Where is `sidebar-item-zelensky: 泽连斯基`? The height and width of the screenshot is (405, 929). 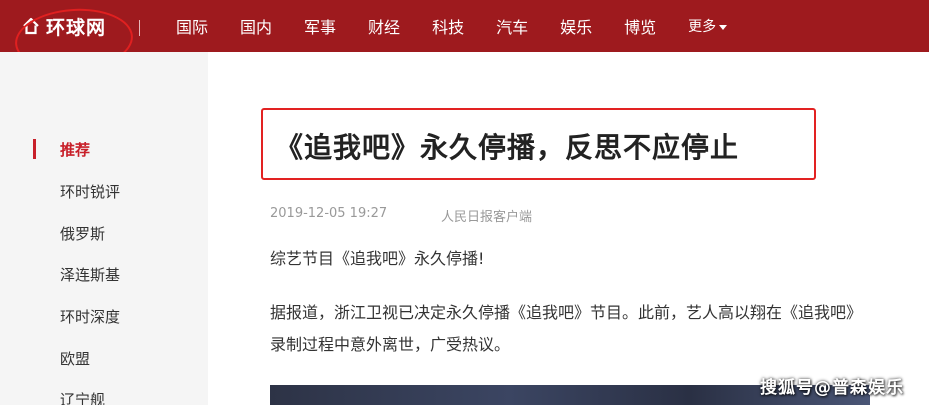
sidebar-item-zelensky: 泽连斯基 is located at coordinates (90, 274).